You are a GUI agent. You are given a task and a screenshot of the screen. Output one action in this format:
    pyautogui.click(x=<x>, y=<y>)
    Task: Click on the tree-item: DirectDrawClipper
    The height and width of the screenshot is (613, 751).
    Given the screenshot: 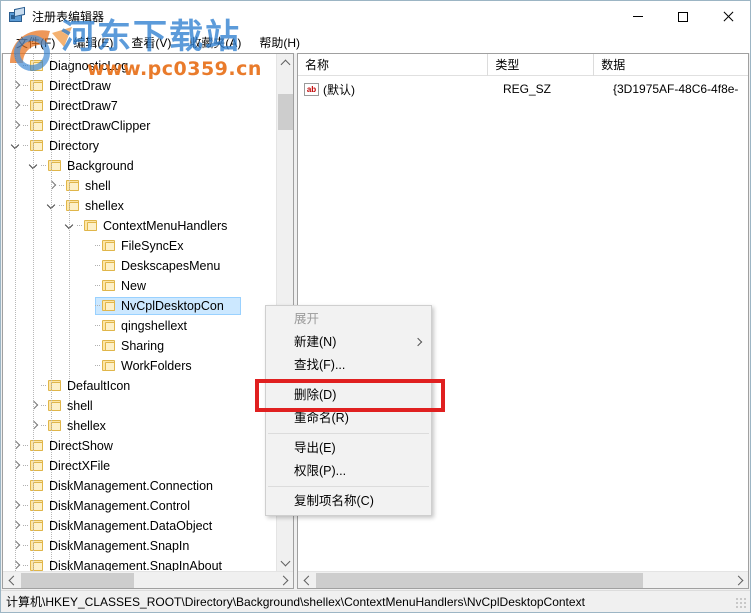 What is the action you would take?
    pyautogui.click(x=139, y=126)
    